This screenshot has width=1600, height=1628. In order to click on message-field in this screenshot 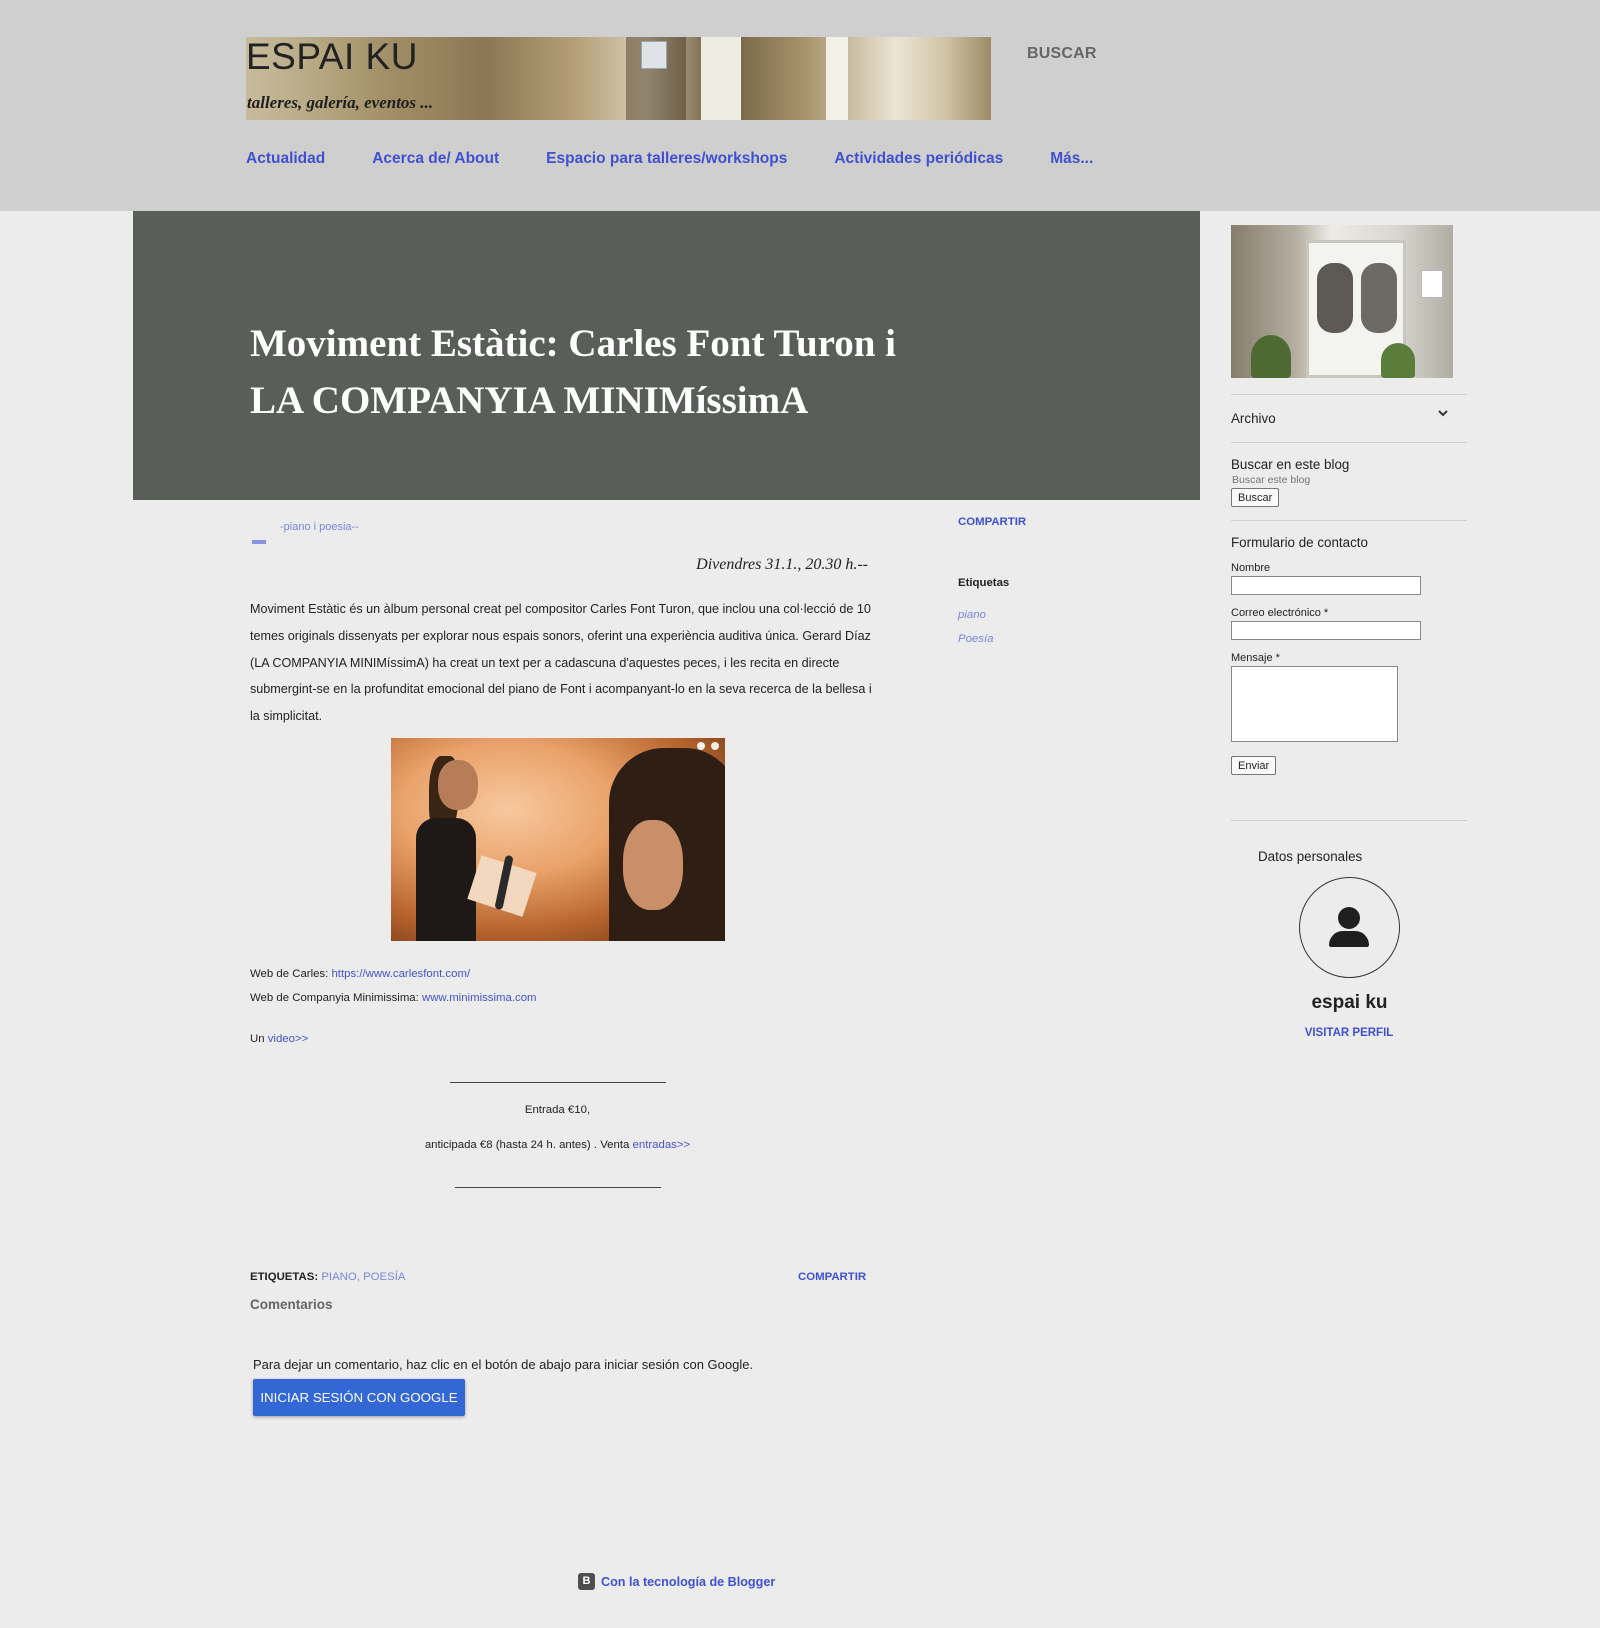, I will do `click(1314, 704)`.